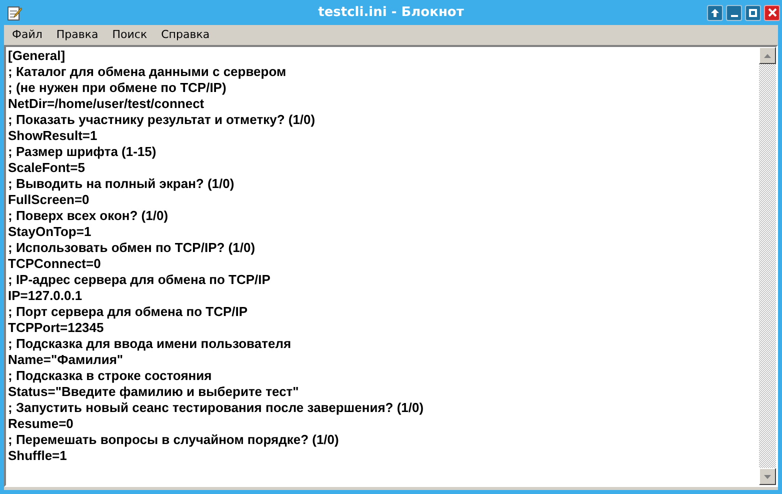  What do you see at coordinates (37, 456) in the screenshot?
I see `text-line: Shuffle=1` at bounding box center [37, 456].